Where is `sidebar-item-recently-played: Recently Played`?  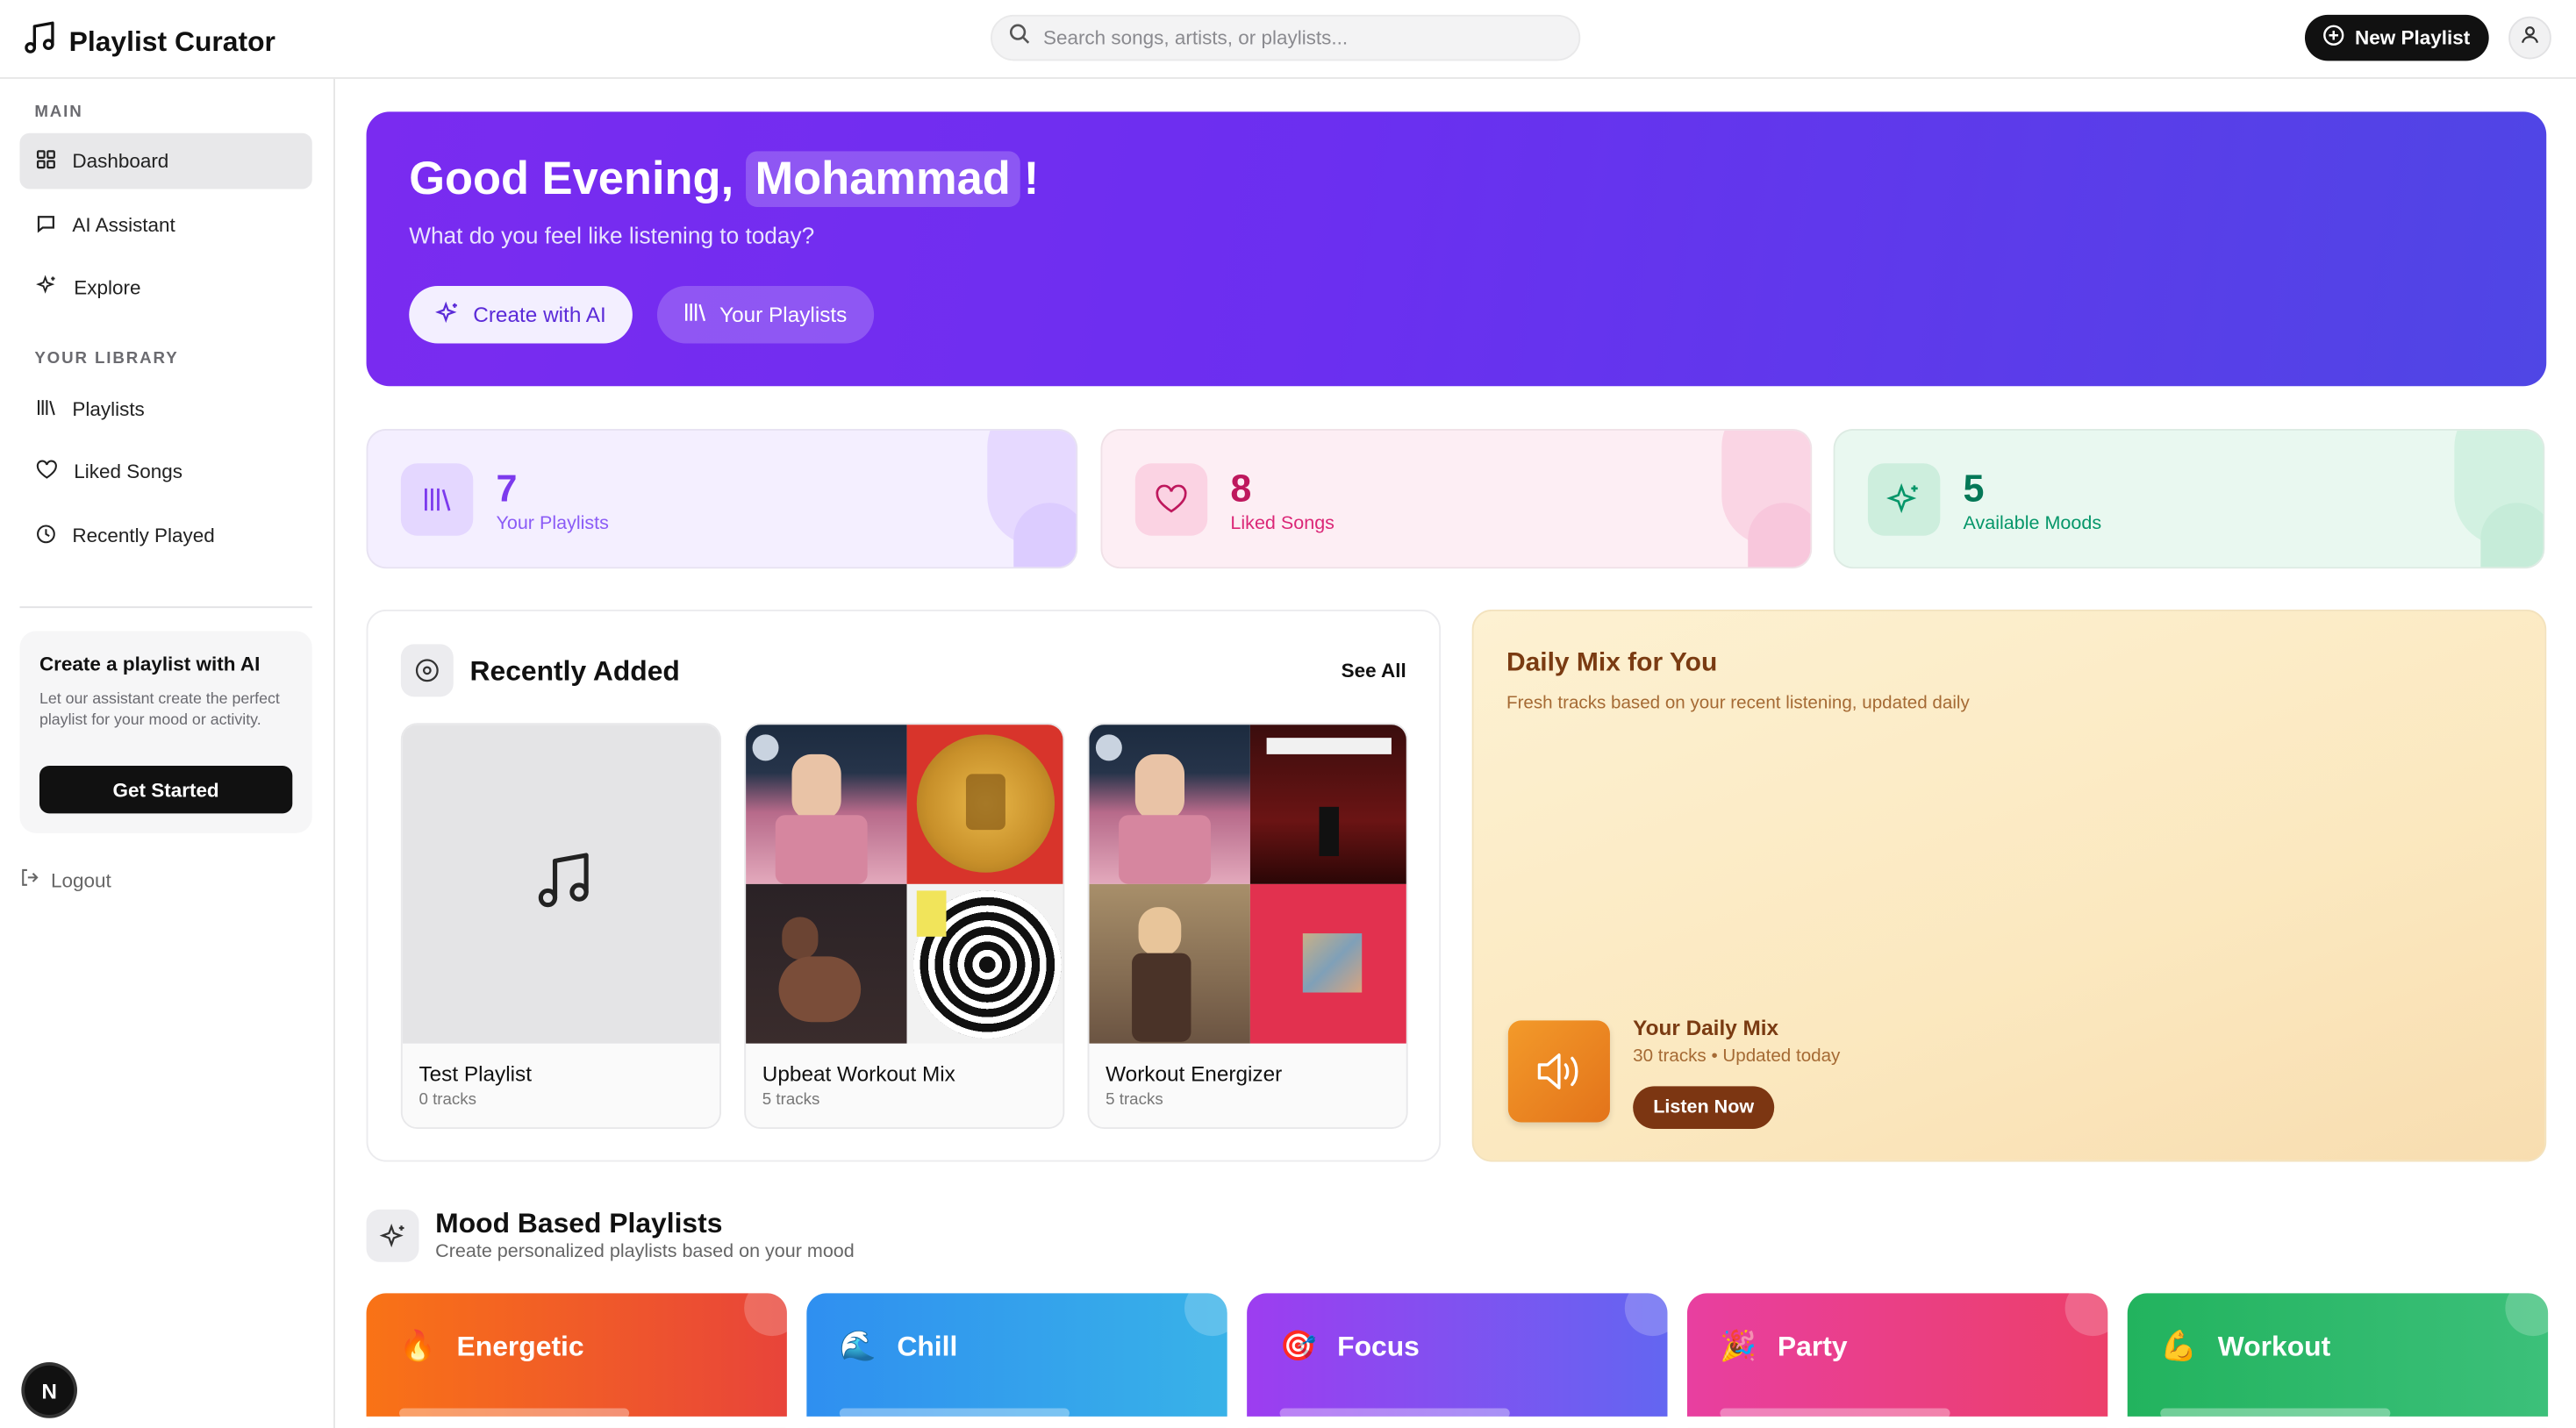
sidebar-item-recently-played: Recently Played is located at coordinates (165, 536).